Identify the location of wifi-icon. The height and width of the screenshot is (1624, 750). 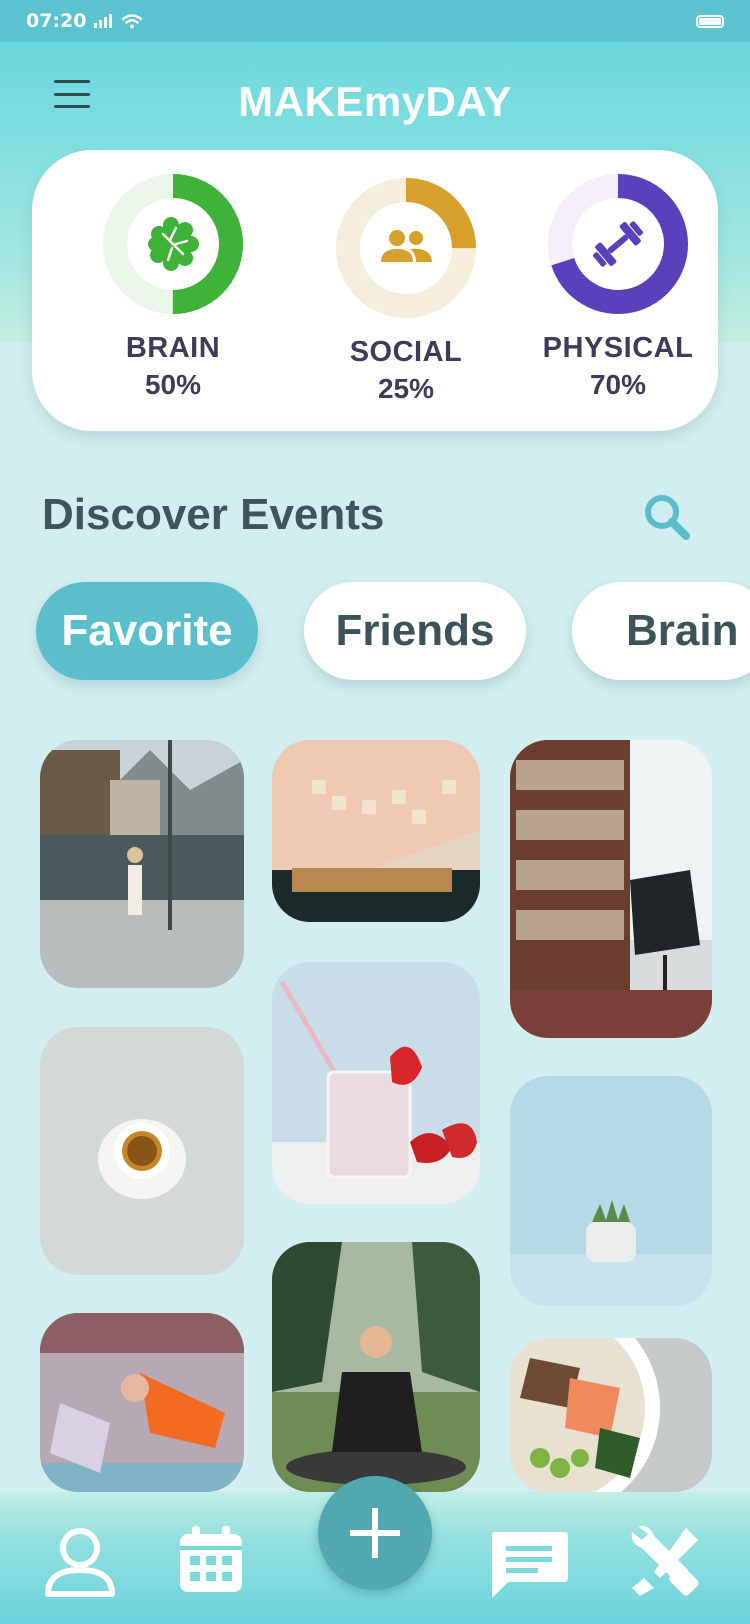
(132, 20).